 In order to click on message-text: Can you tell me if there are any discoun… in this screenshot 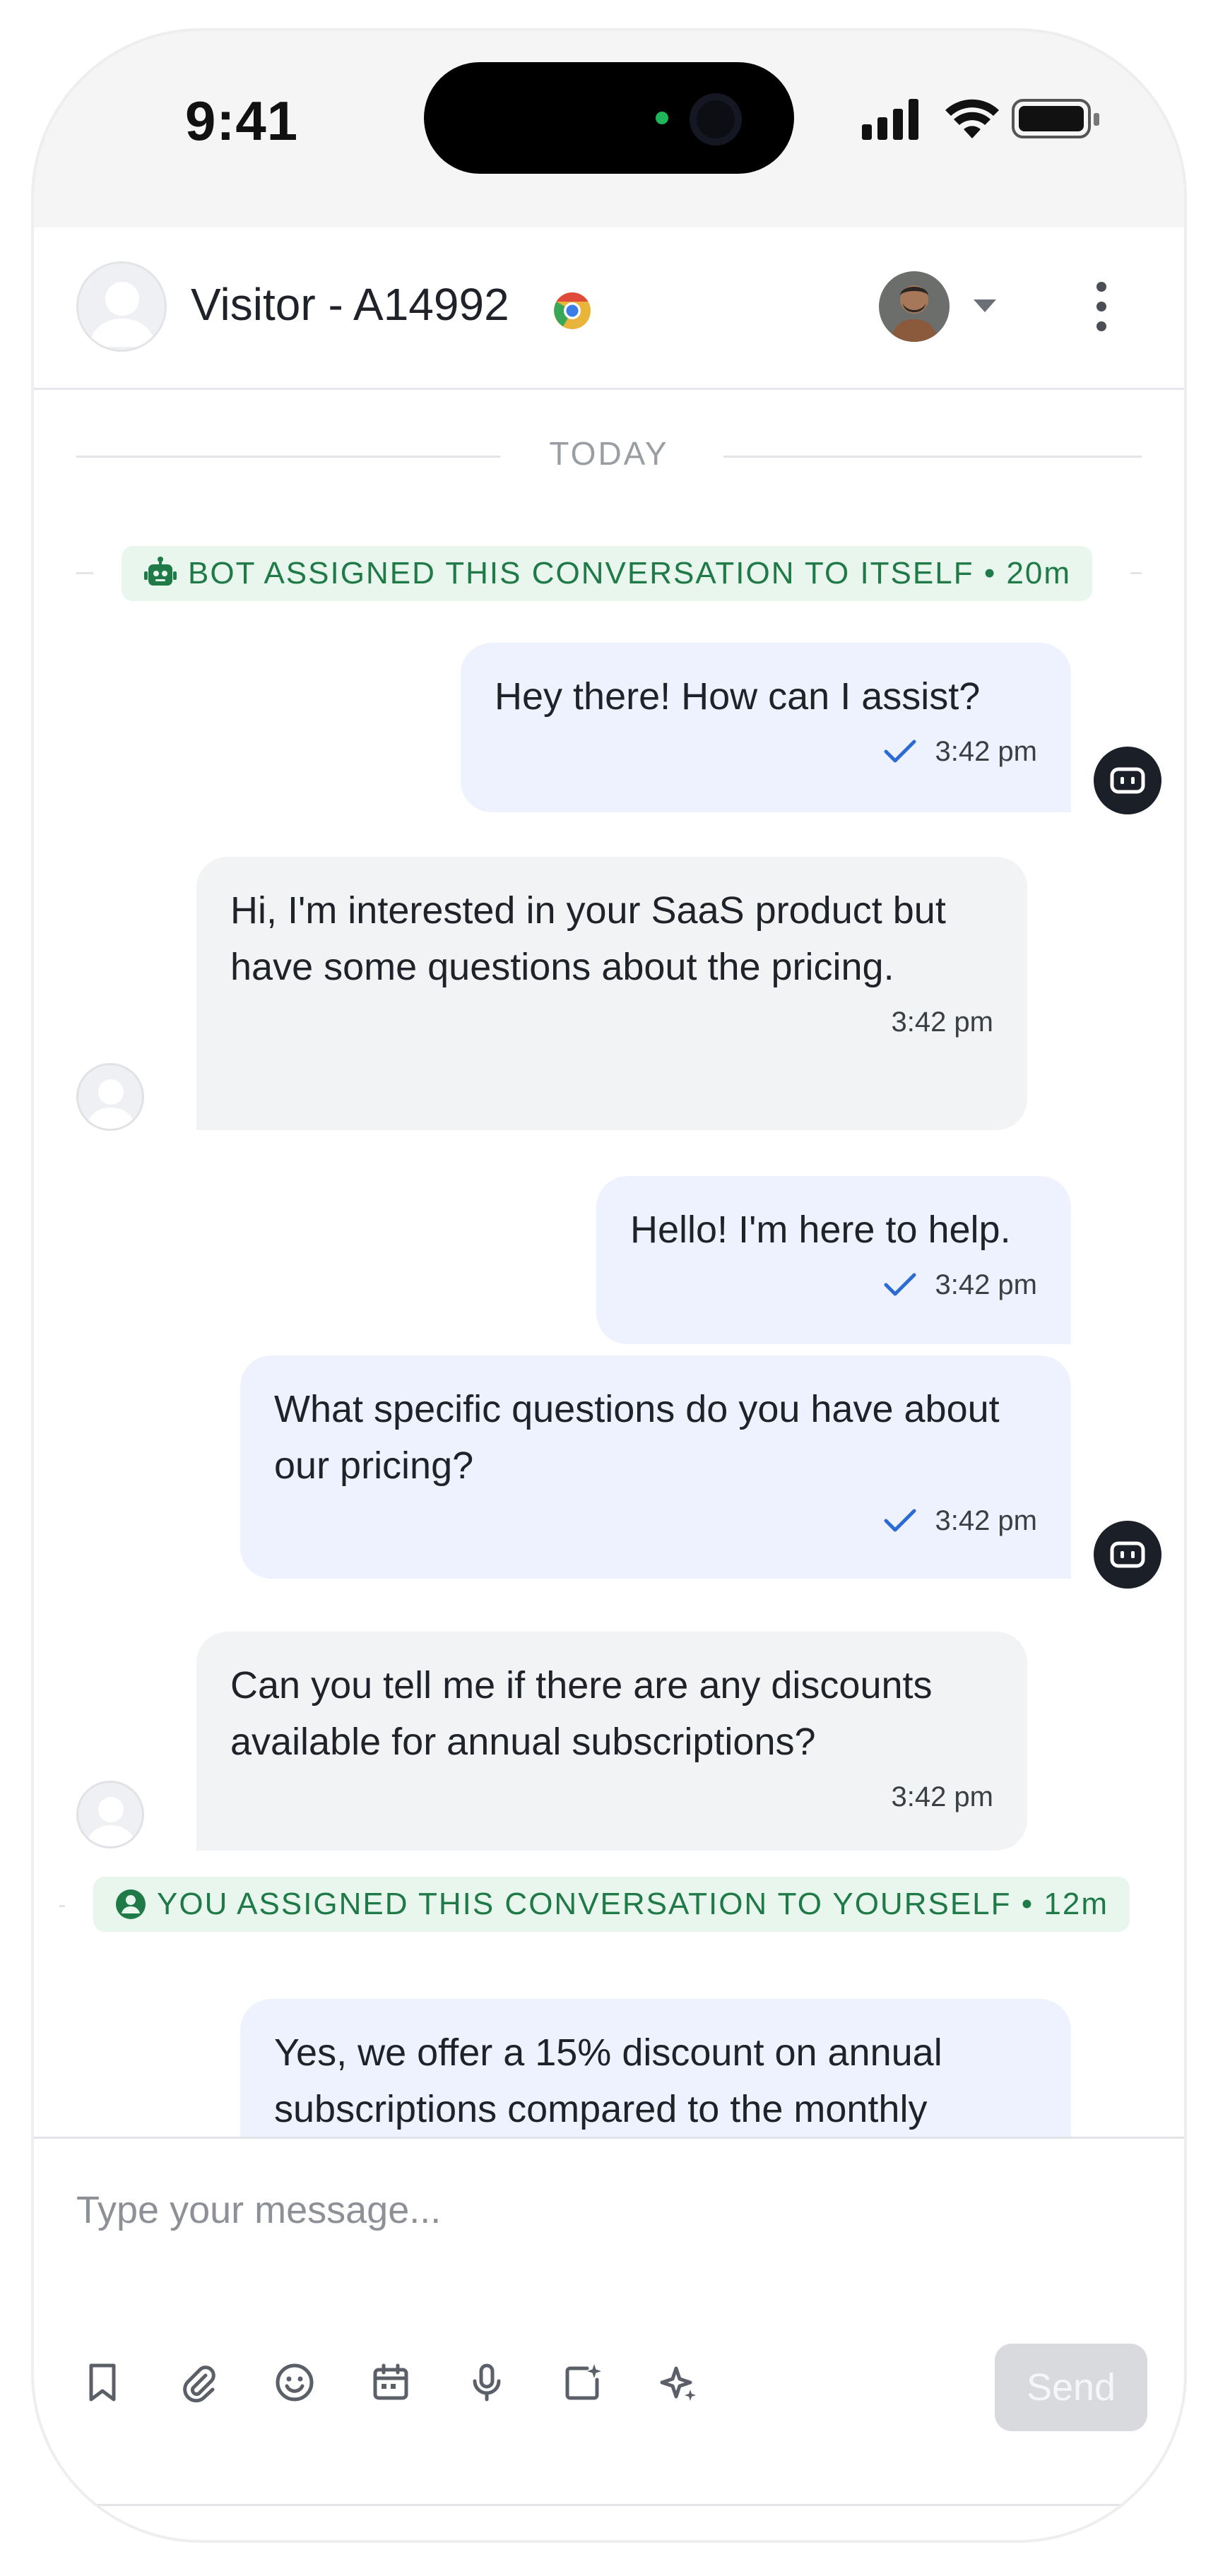, I will do `click(581, 1713)`.